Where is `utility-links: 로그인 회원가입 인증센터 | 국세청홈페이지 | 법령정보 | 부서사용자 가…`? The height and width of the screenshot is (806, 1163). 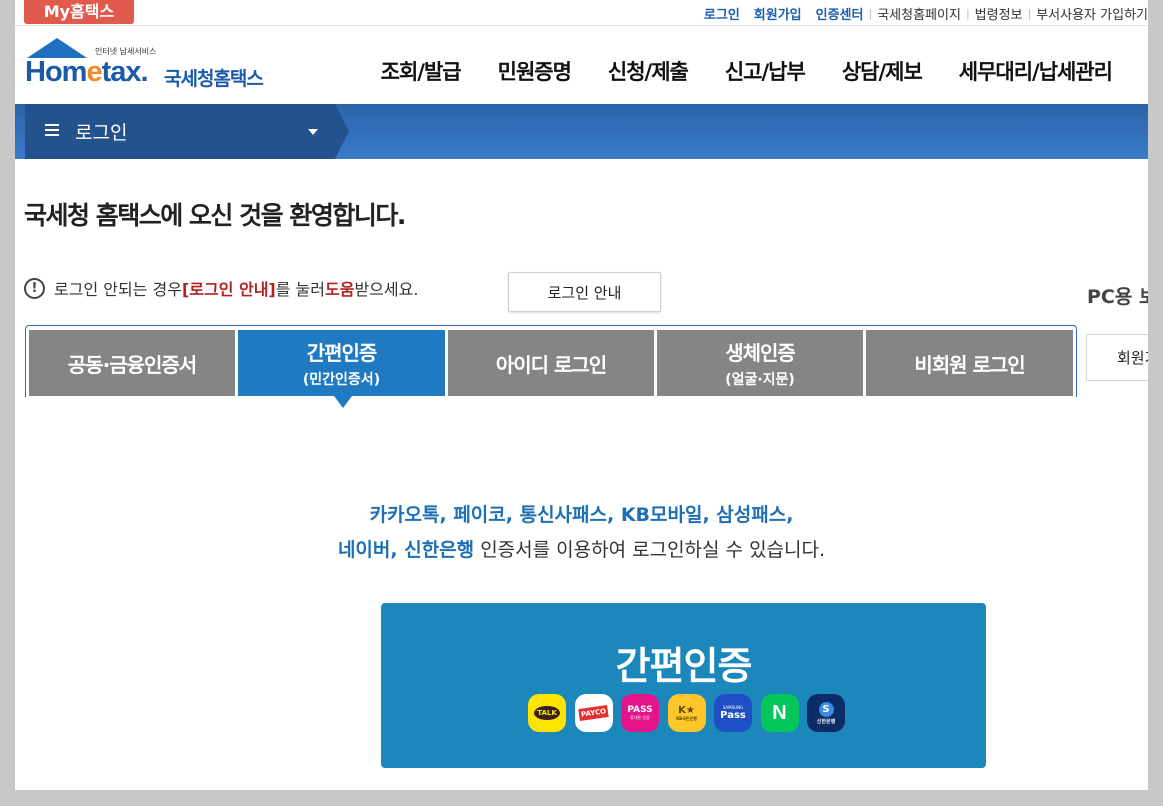
utility-links: 로그인 회원가입 인증센터 | 국세청홈페이지 | 법령정보 | 부서사용자 가… is located at coordinates (926, 13).